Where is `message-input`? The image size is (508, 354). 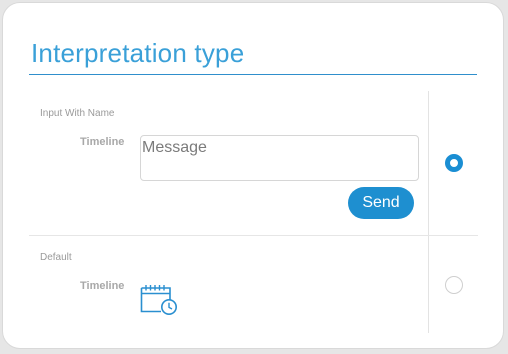
message-input is located at coordinates (279, 158).